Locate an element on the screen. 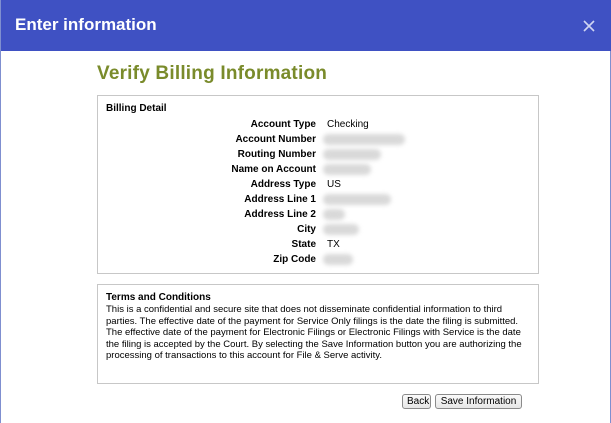 Image resolution: width=611 pixels, height=423 pixels. row-name-on-account: Name on Account is located at coordinates (318, 170).